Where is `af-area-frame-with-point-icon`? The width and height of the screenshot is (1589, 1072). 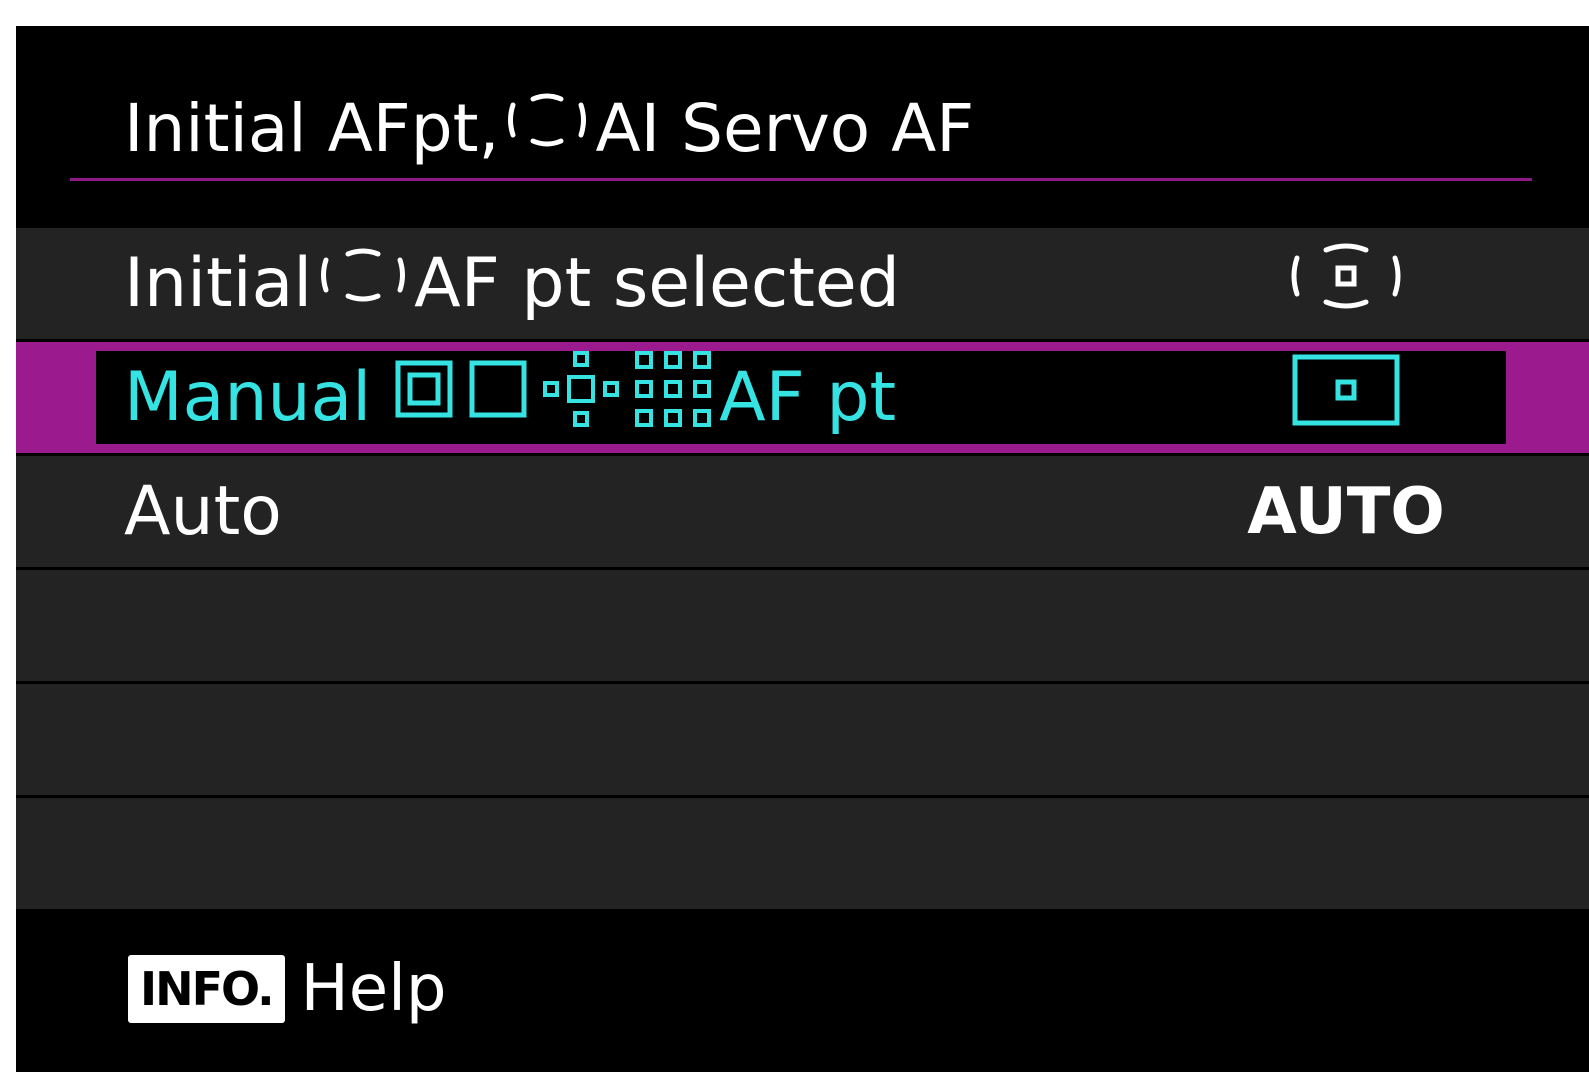 af-area-frame-with-point-icon is located at coordinates (1346, 284).